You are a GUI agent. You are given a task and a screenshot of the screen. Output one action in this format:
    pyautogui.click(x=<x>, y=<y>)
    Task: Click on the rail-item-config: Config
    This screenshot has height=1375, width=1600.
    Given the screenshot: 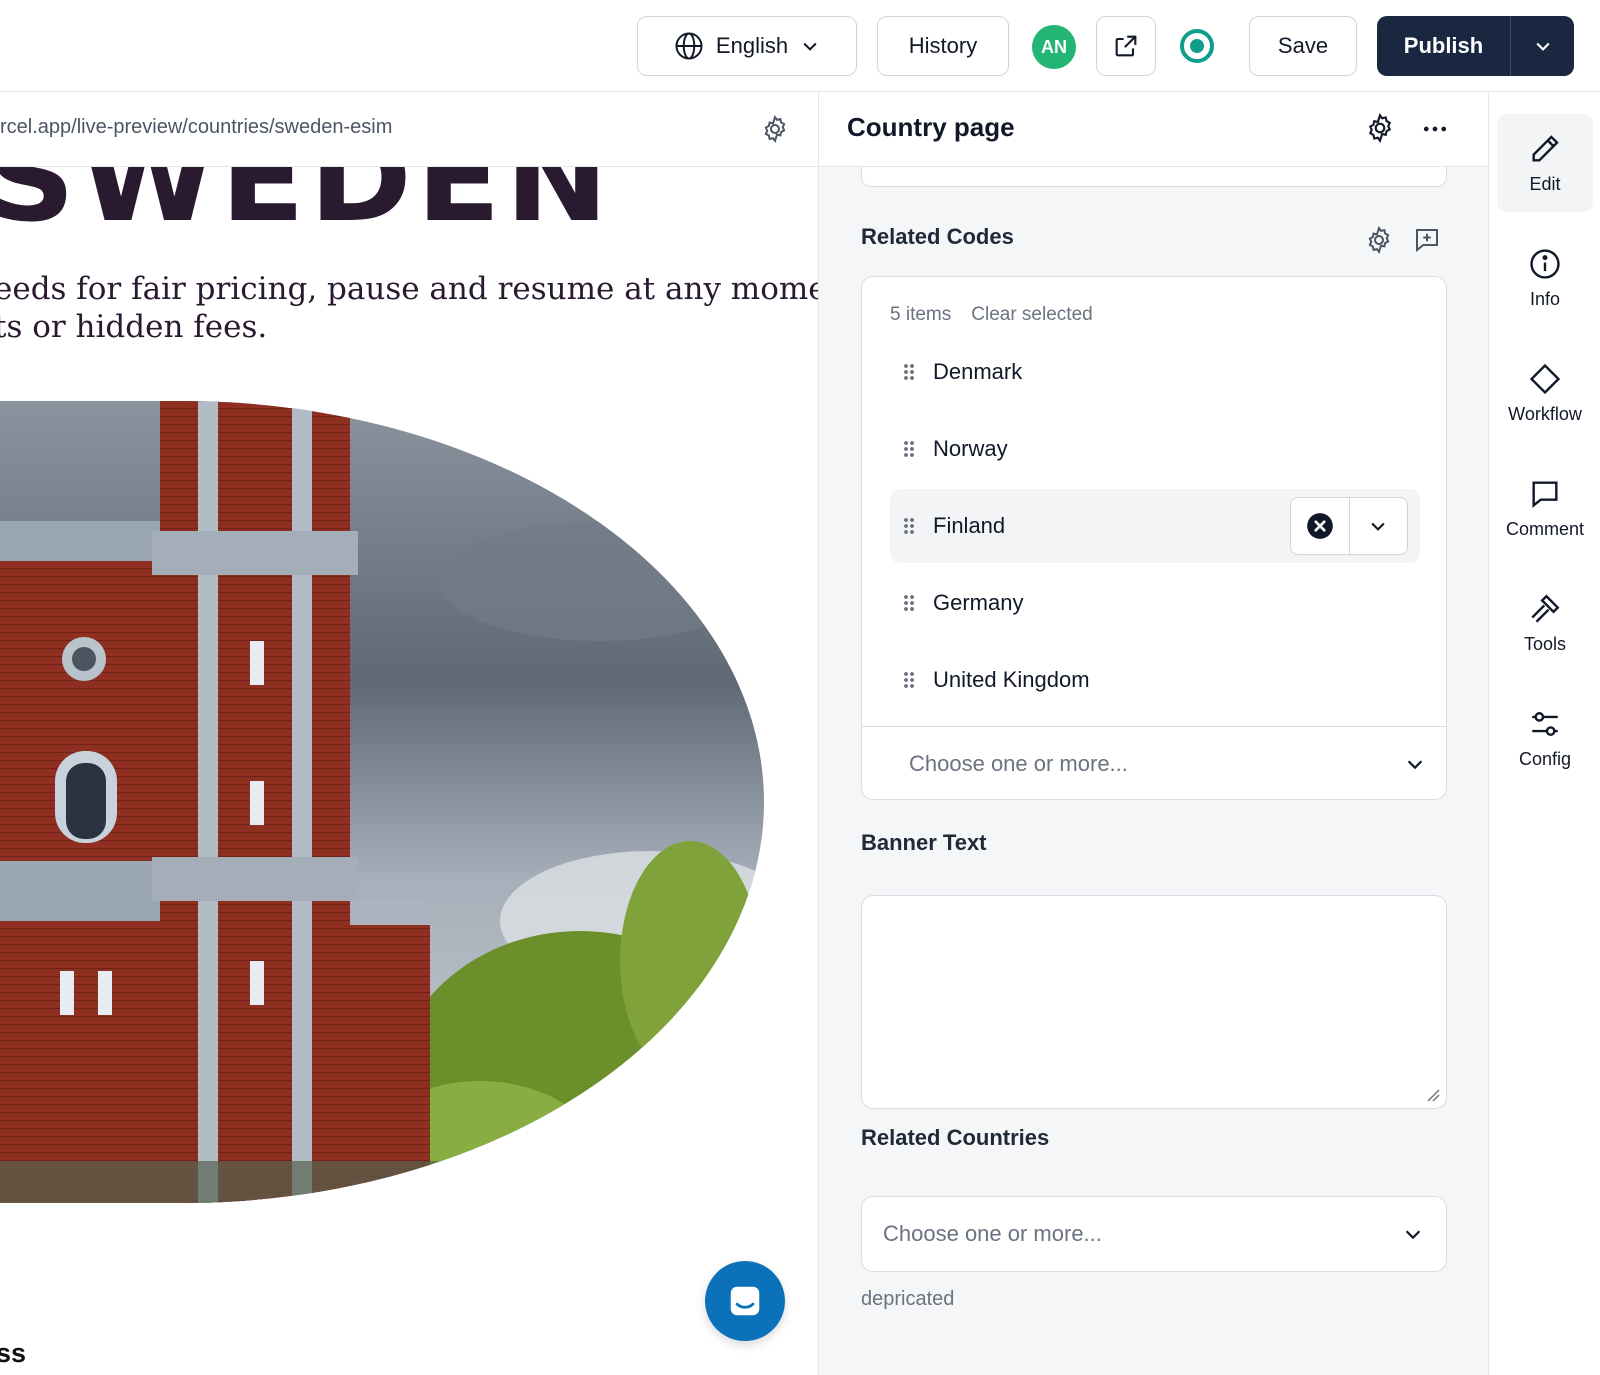 What is the action you would take?
    pyautogui.click(x=1545, y=738)
    